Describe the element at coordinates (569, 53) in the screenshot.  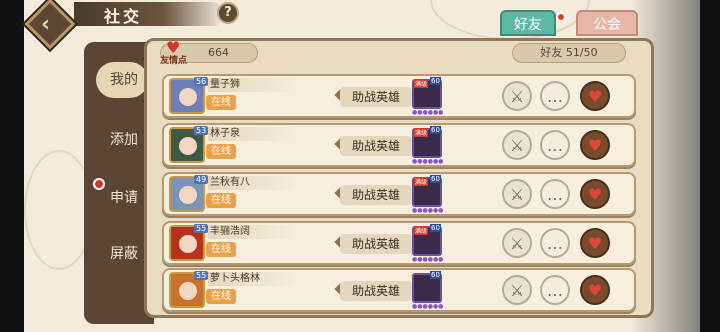
I see `friend-count: 好友 51/50` at that location.